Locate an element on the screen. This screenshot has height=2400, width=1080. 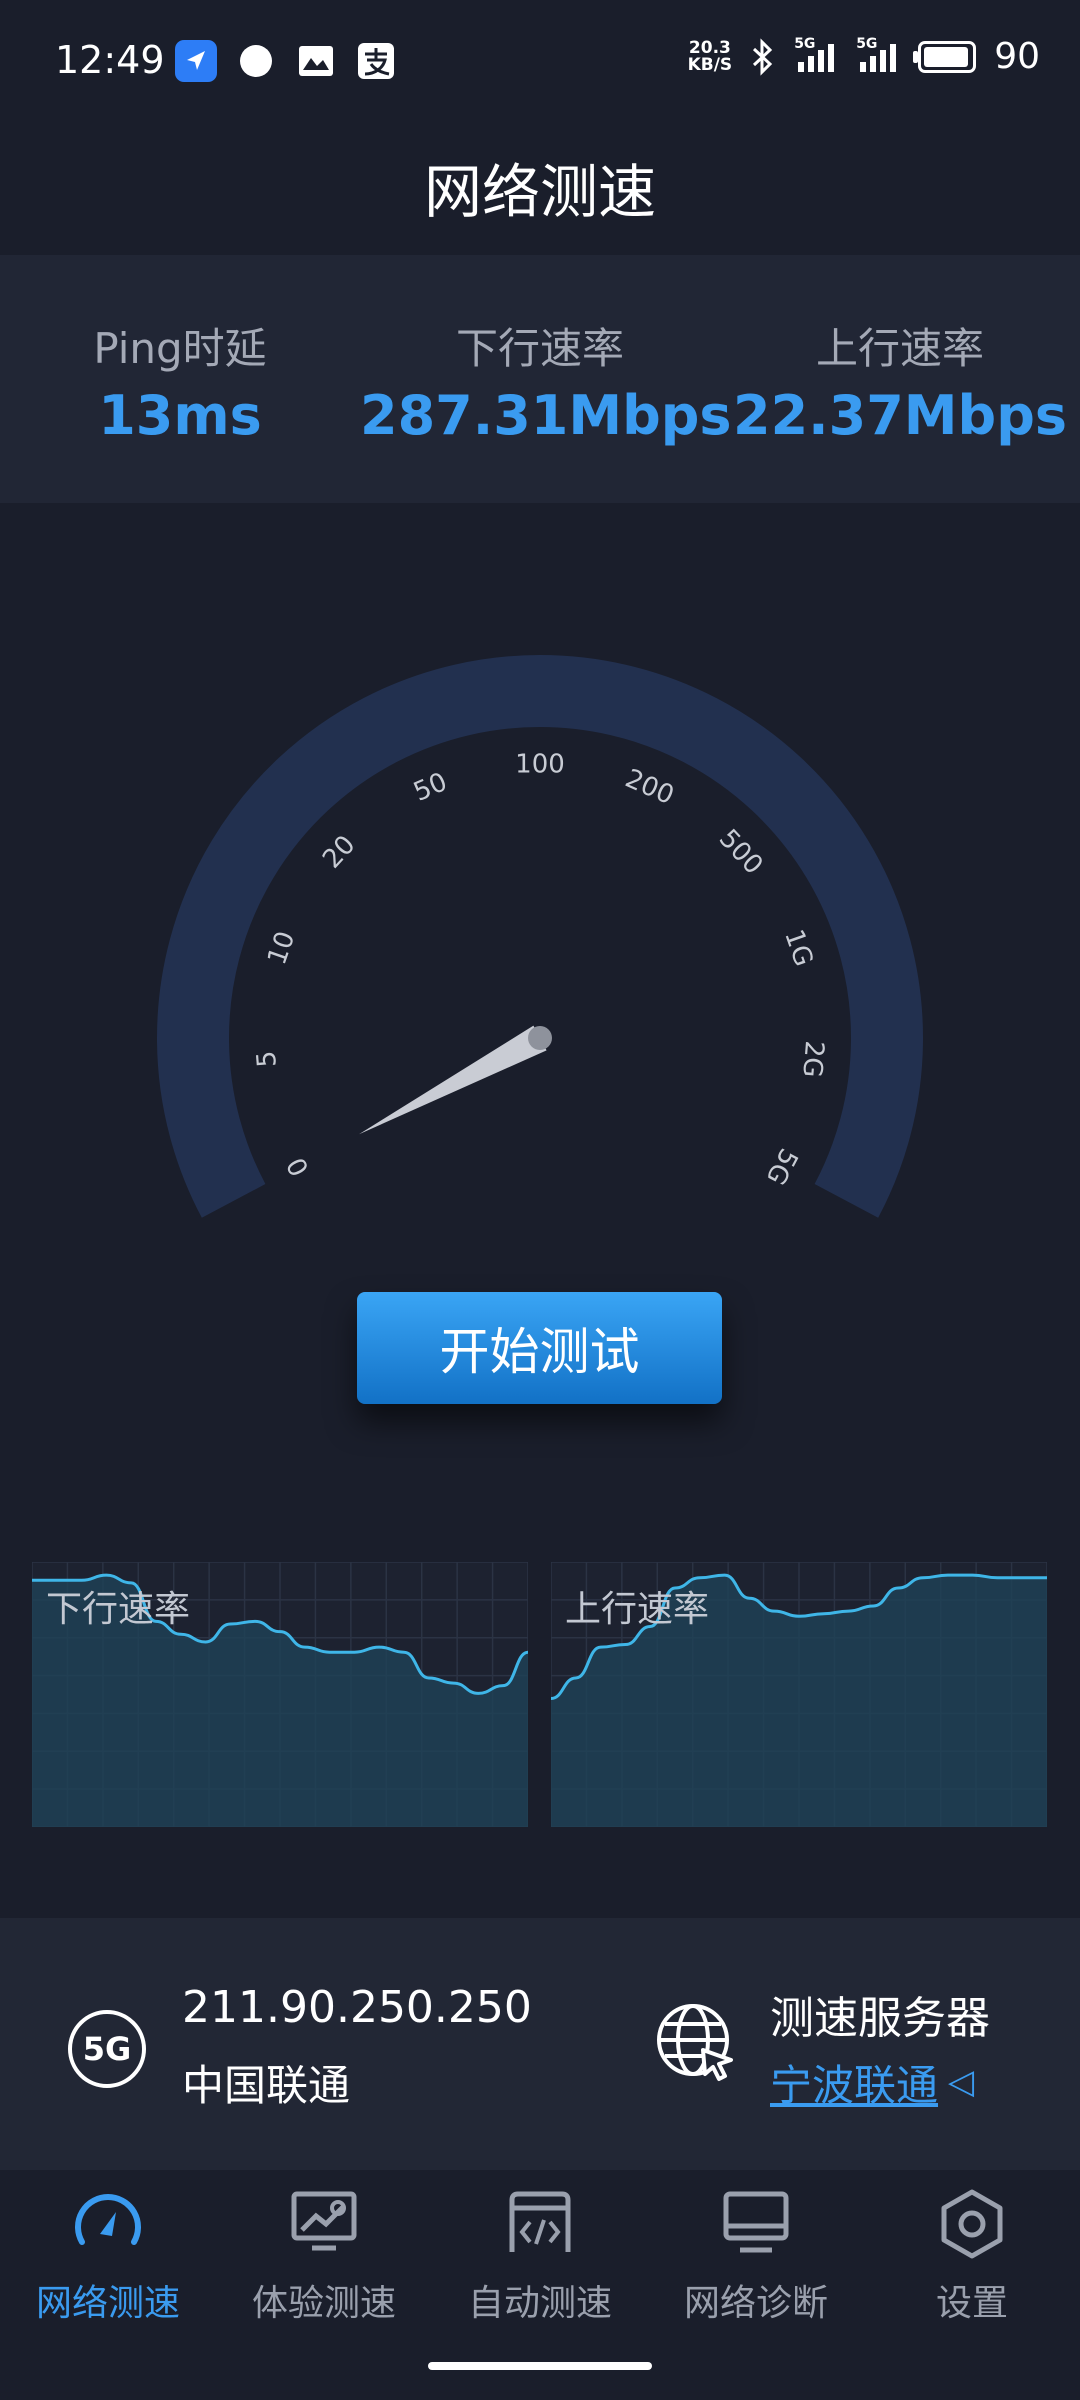
nav-label-auto-test: 自动测速 is located at coordinates (539, 2303).